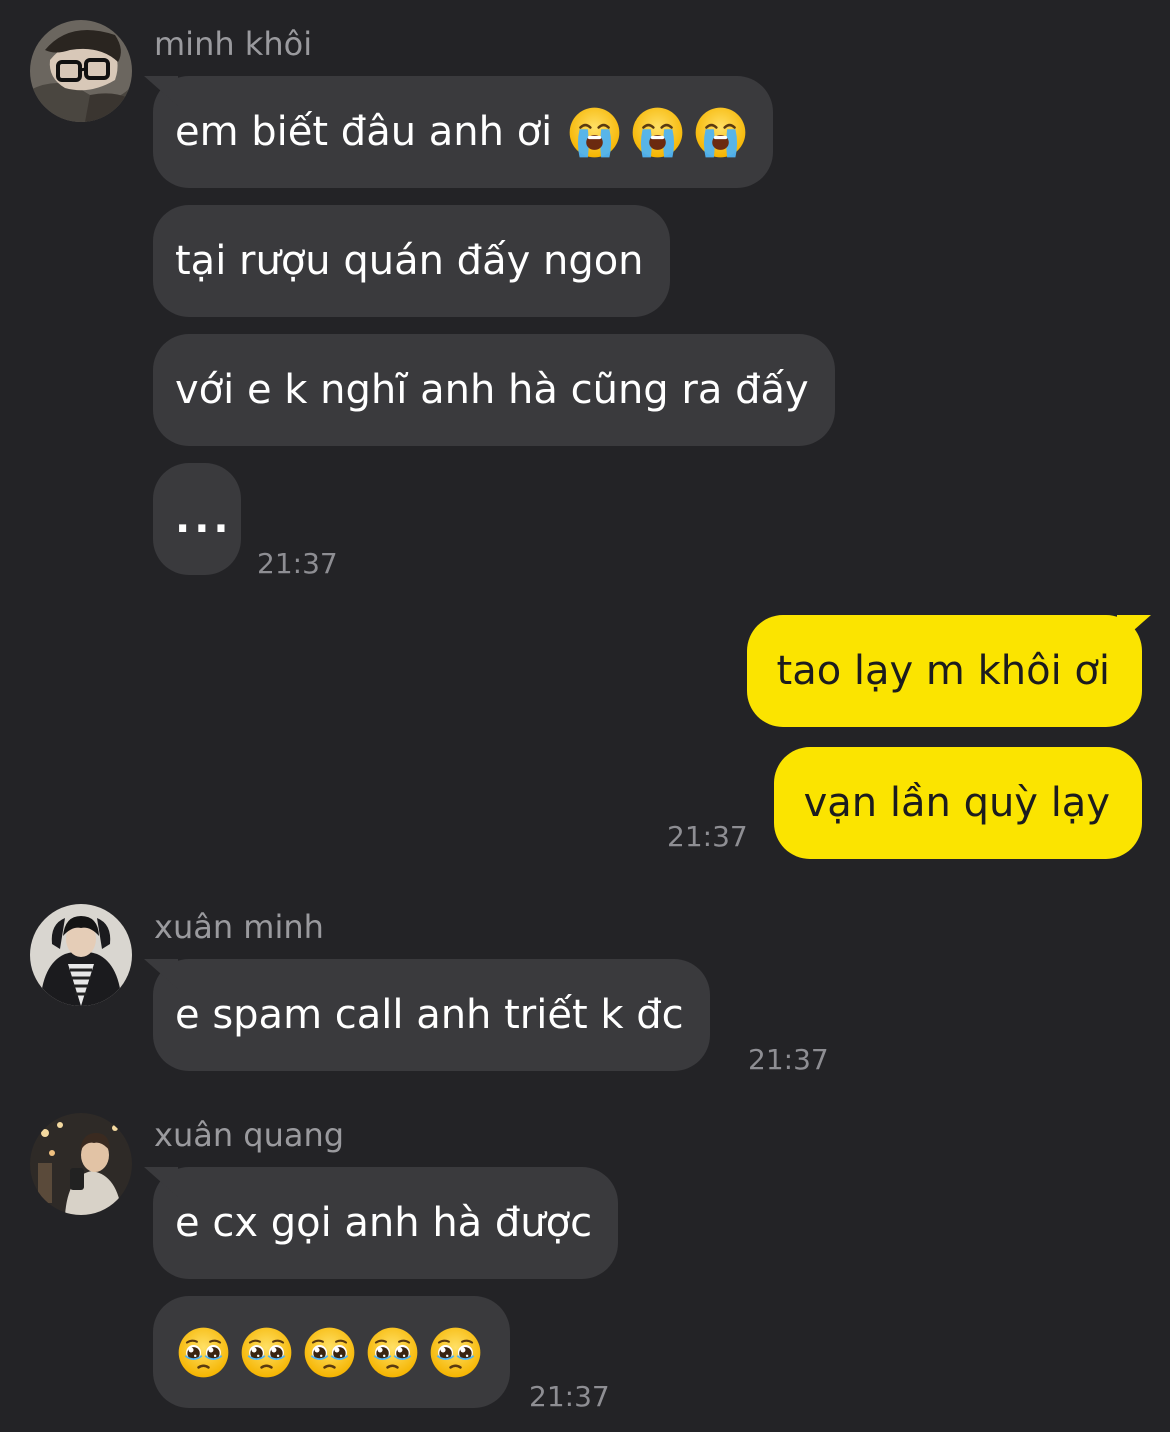 The width and height of the screenshot is (1170, 1432). I want to click on avatar-xuan-minh-icon, so click(81, 955).